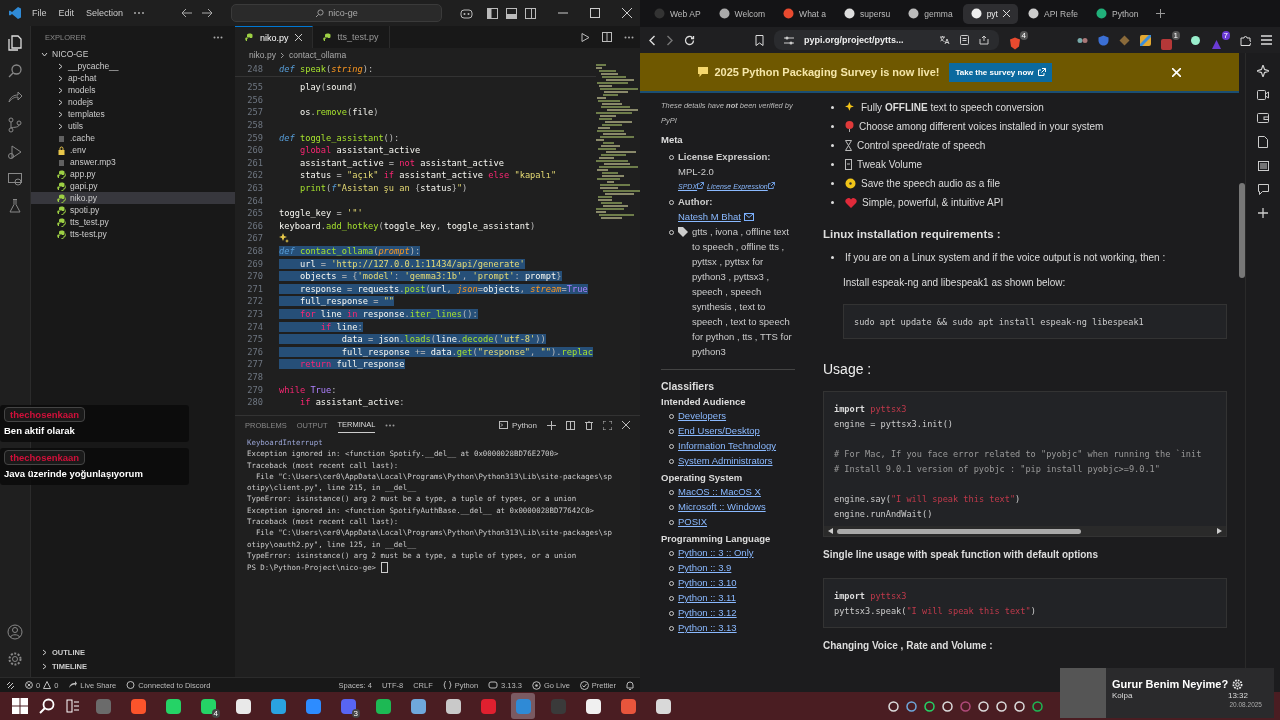 The height and width of the screenshot is (720, 1280). Describe the element at coordinates (15, 206) in the screenshot. I see `flask-icon` at that location.